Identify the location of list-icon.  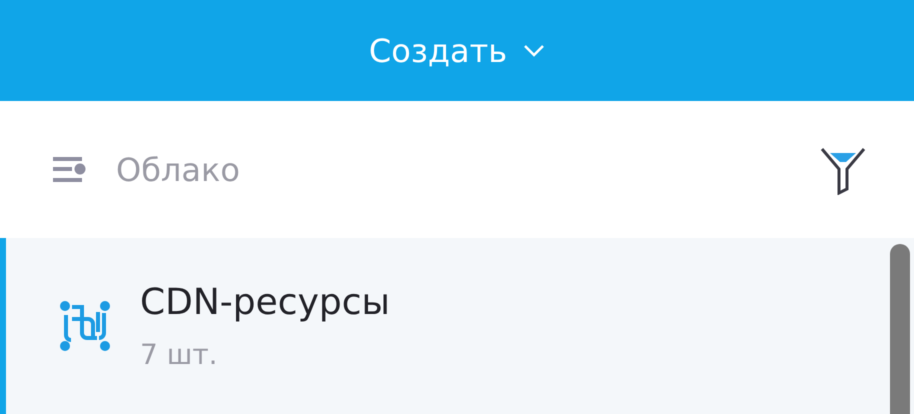
(69, 169).